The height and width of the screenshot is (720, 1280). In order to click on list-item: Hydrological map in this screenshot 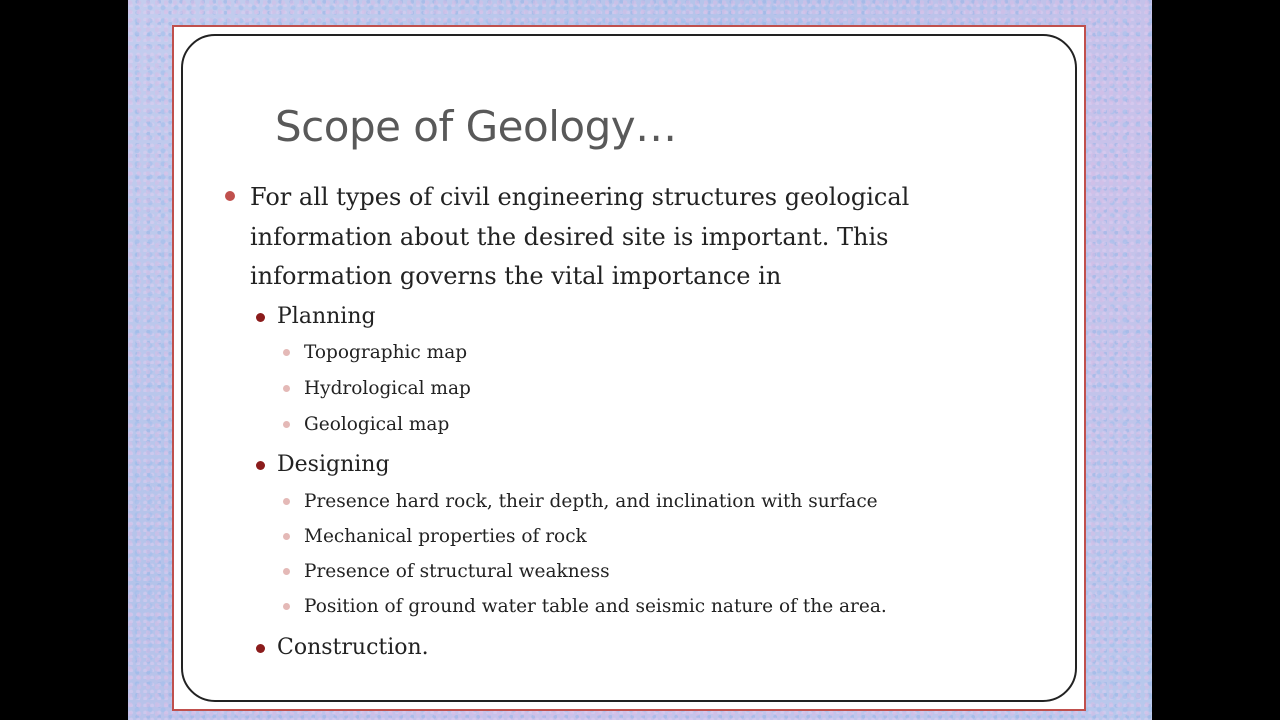, I will do `click(387, 388)`.